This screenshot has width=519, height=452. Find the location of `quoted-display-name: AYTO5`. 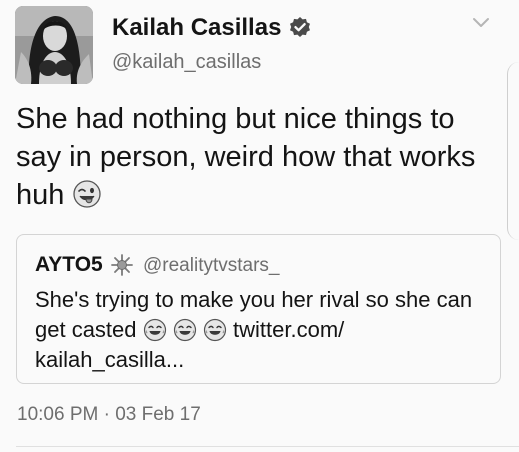

quoted-display-name: AYTO5 is located at coordinates (69, 264).